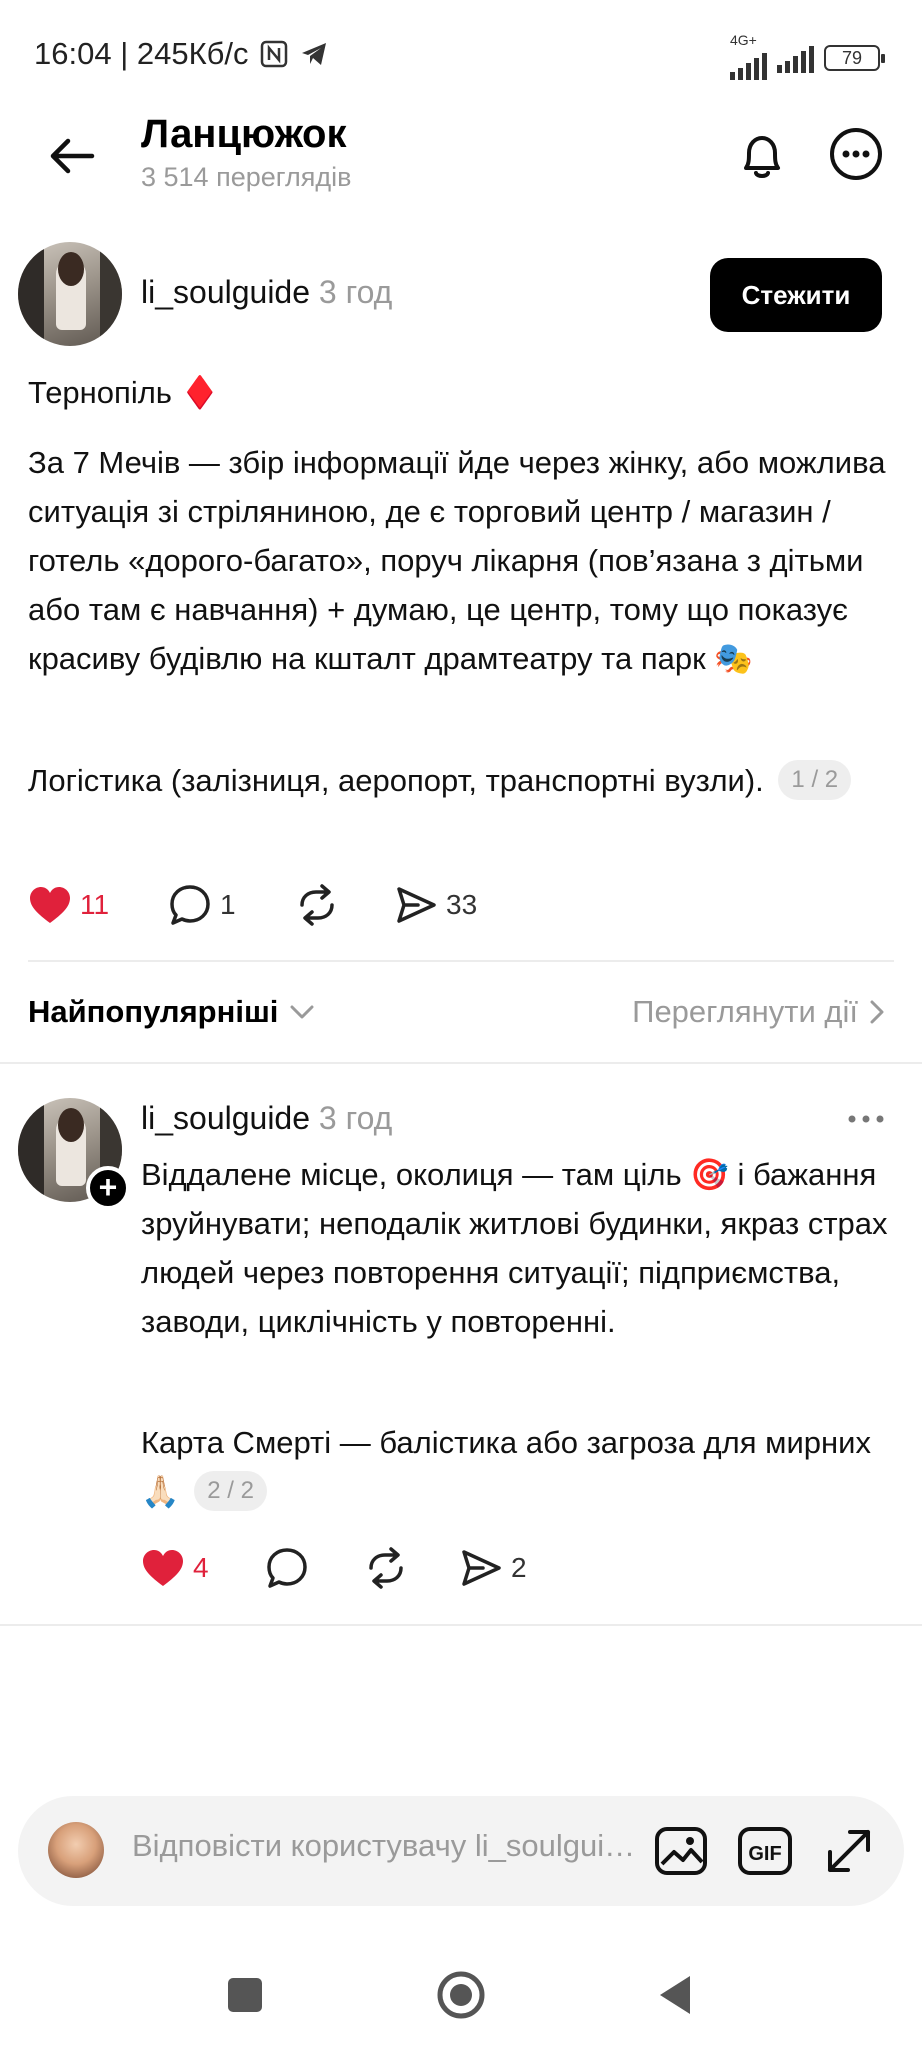 The width and height of the screenshot is (922, 2048). I want to click on author-avatar, so click(70, 294).